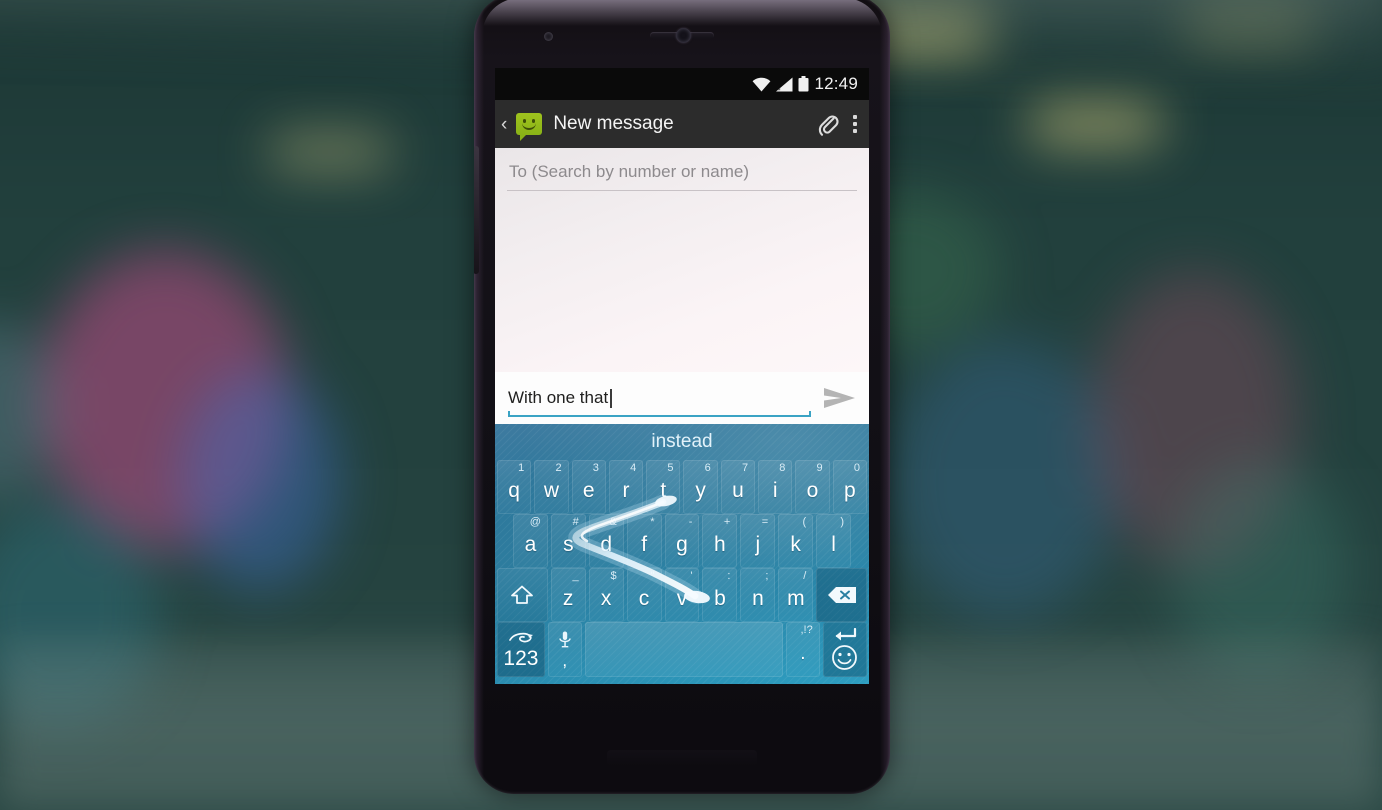  I want to click on key-m: / m, so click(796, 595).